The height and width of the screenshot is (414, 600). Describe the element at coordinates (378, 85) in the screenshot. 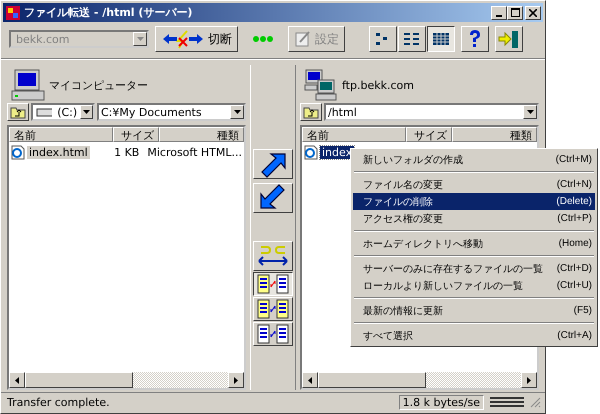

I see `server-label: ftp.bekk.com` at that location.